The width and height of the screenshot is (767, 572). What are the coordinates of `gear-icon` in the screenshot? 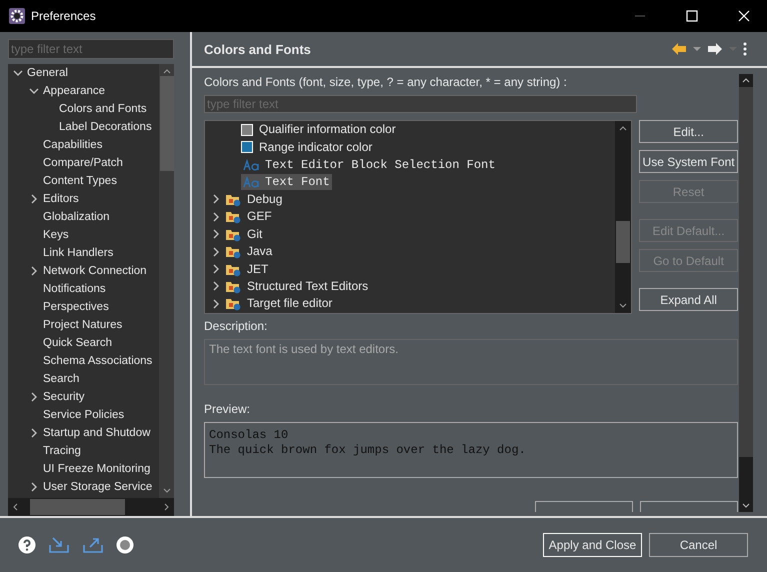 It's located at (17, 16).